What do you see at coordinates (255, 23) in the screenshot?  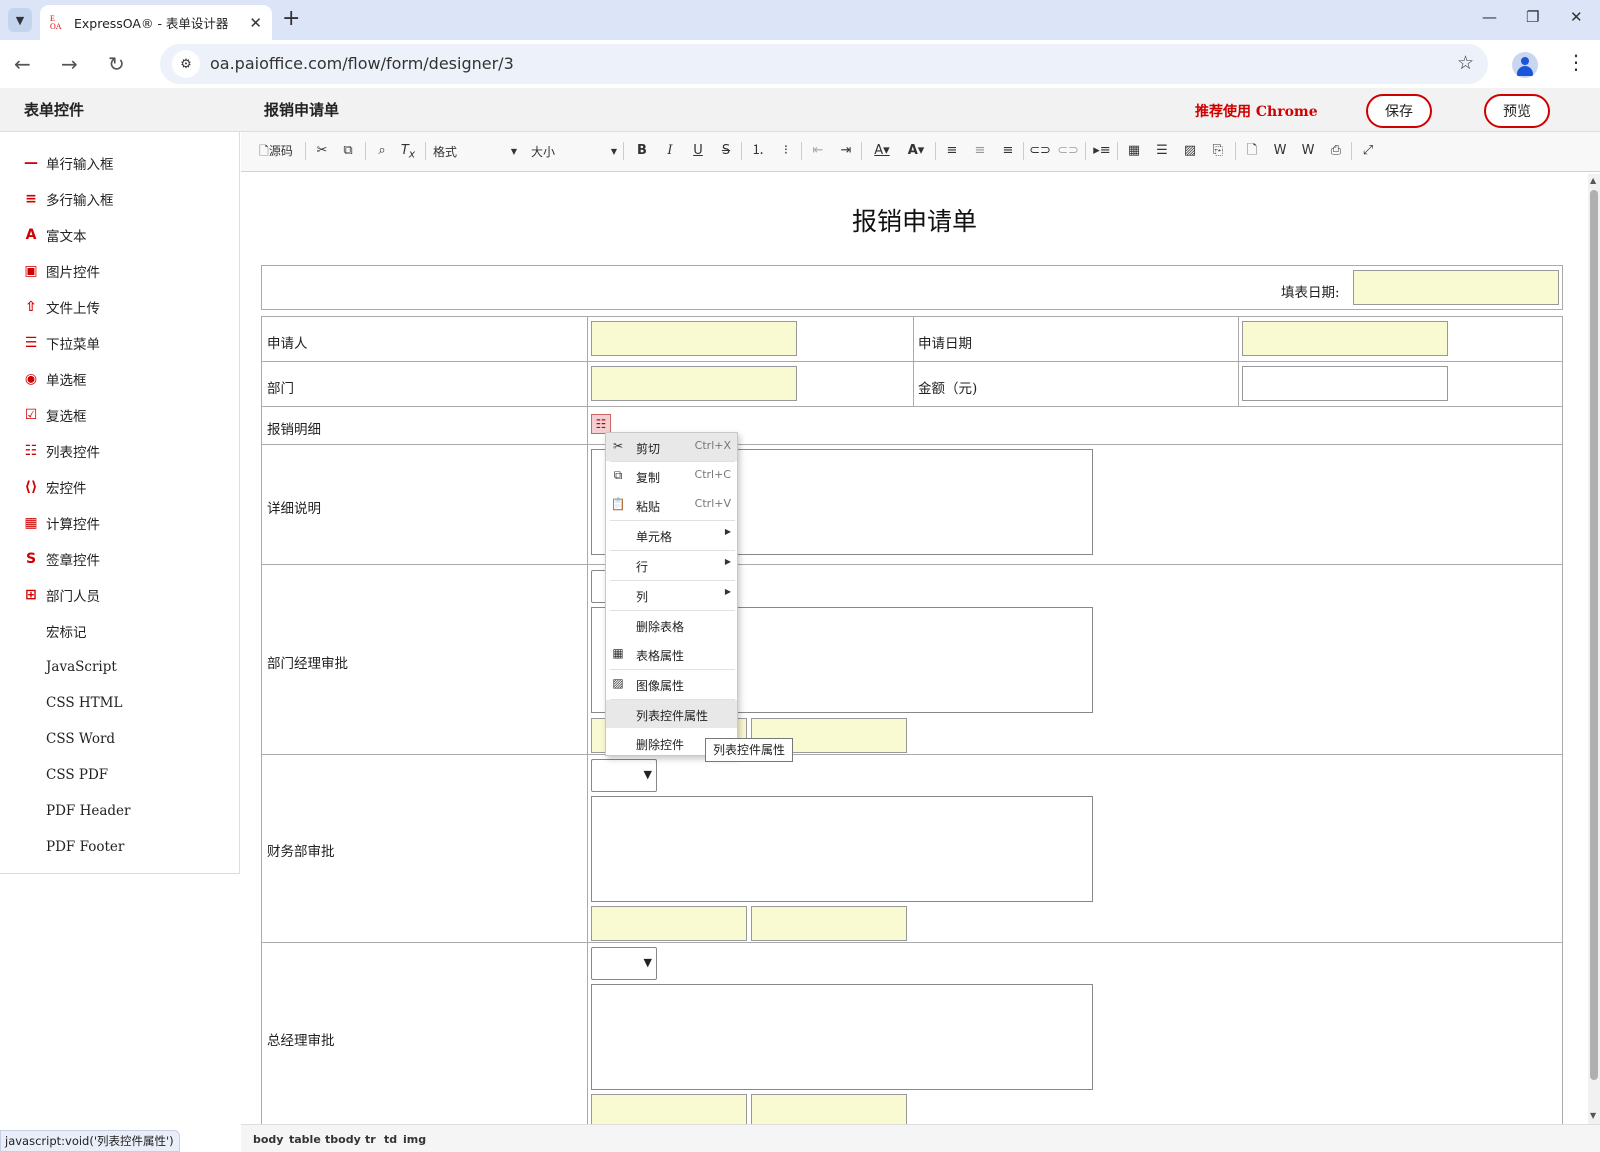 I see `close-icon: ✕` at bounding box center [255, 23].